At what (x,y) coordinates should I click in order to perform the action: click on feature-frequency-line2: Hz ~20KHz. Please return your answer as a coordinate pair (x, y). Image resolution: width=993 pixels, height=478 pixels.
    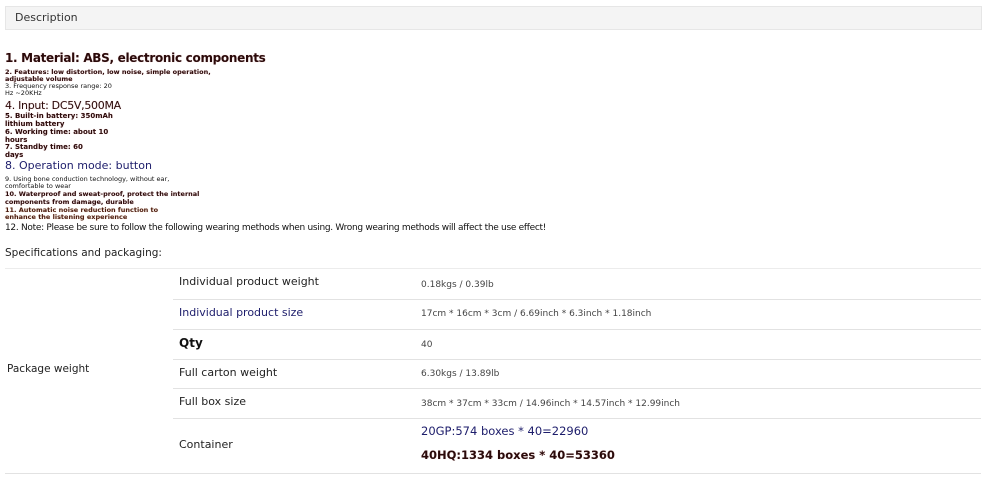
    Looking at the image, I should click on (23, 93).